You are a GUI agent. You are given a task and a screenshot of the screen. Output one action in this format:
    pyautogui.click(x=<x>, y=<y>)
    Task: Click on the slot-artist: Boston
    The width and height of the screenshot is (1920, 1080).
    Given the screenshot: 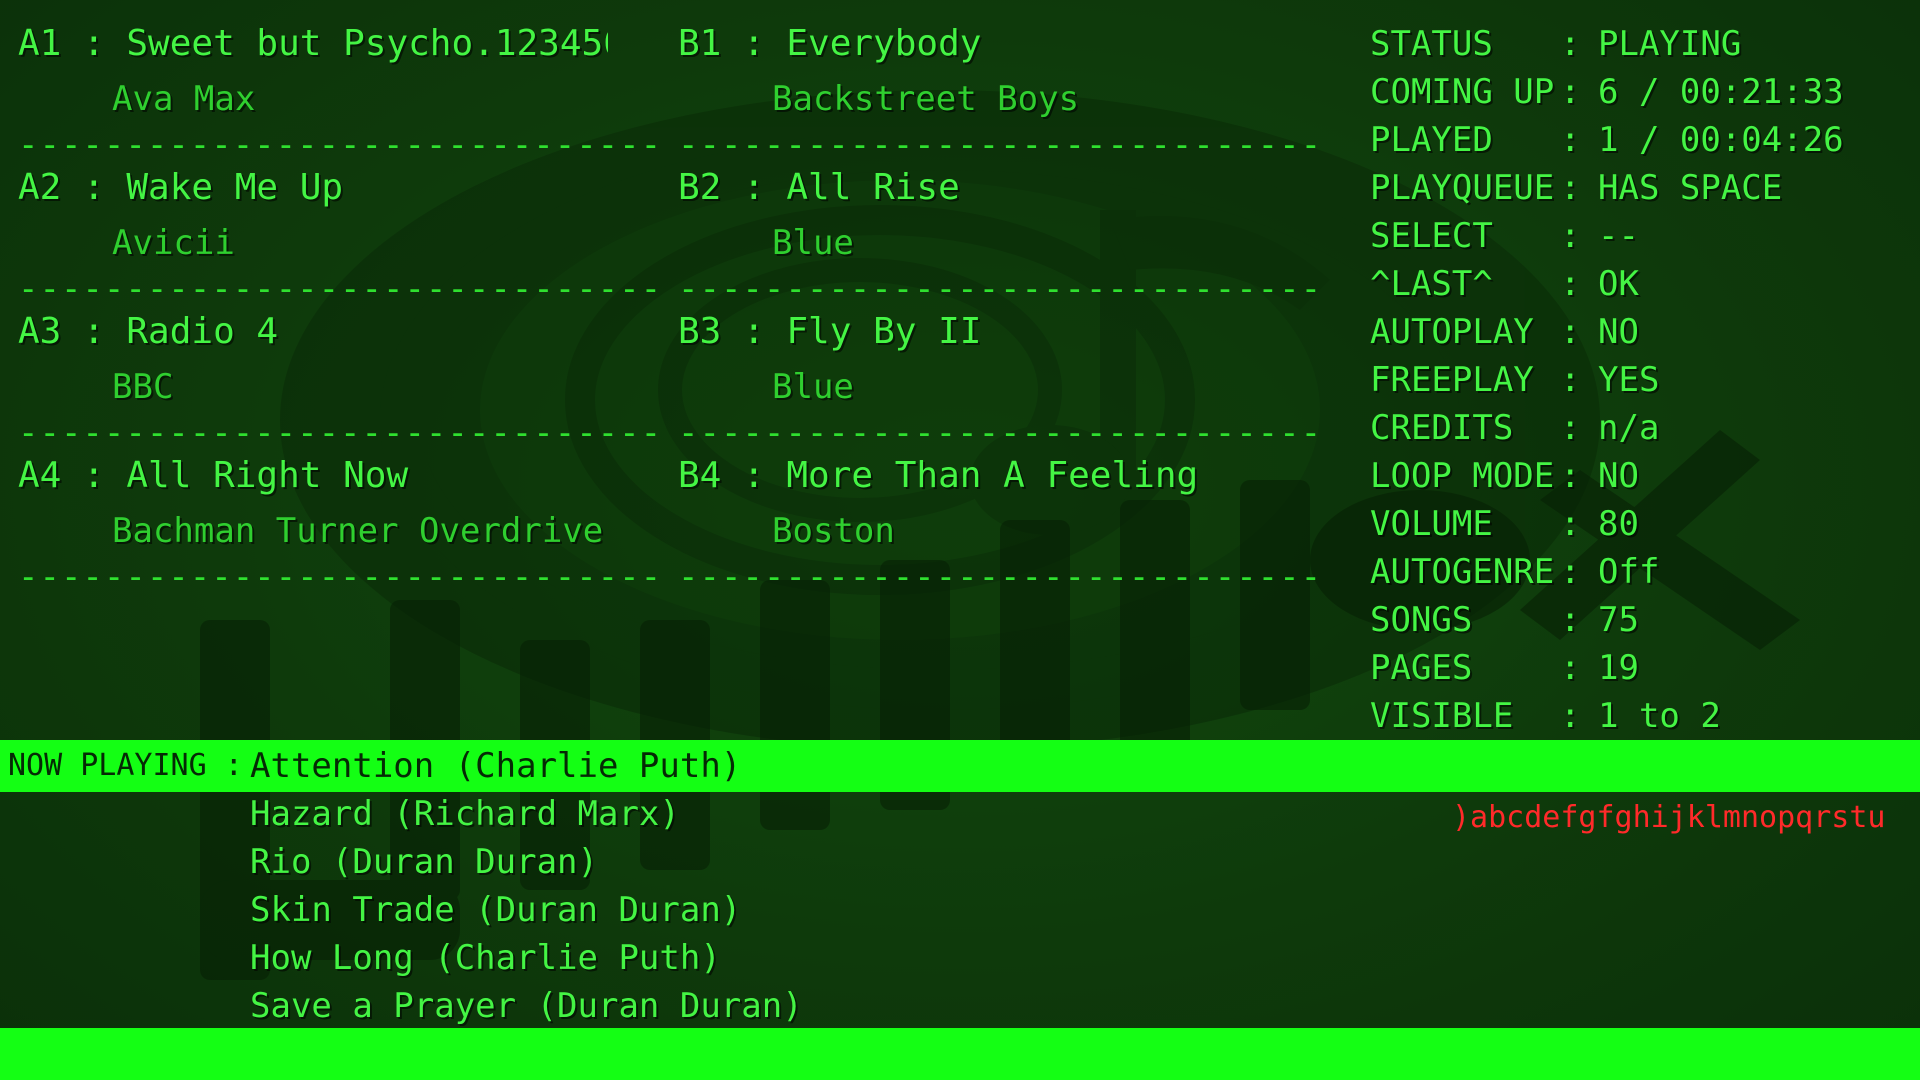 What is the action you would take?
    pyautogui.click(x=833, y=531)
    